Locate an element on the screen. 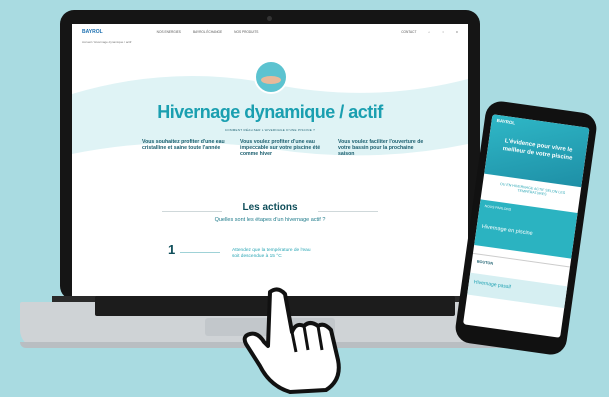 This screenshot has height=397, width=609. hero-image is located at coordinates (271, 77).